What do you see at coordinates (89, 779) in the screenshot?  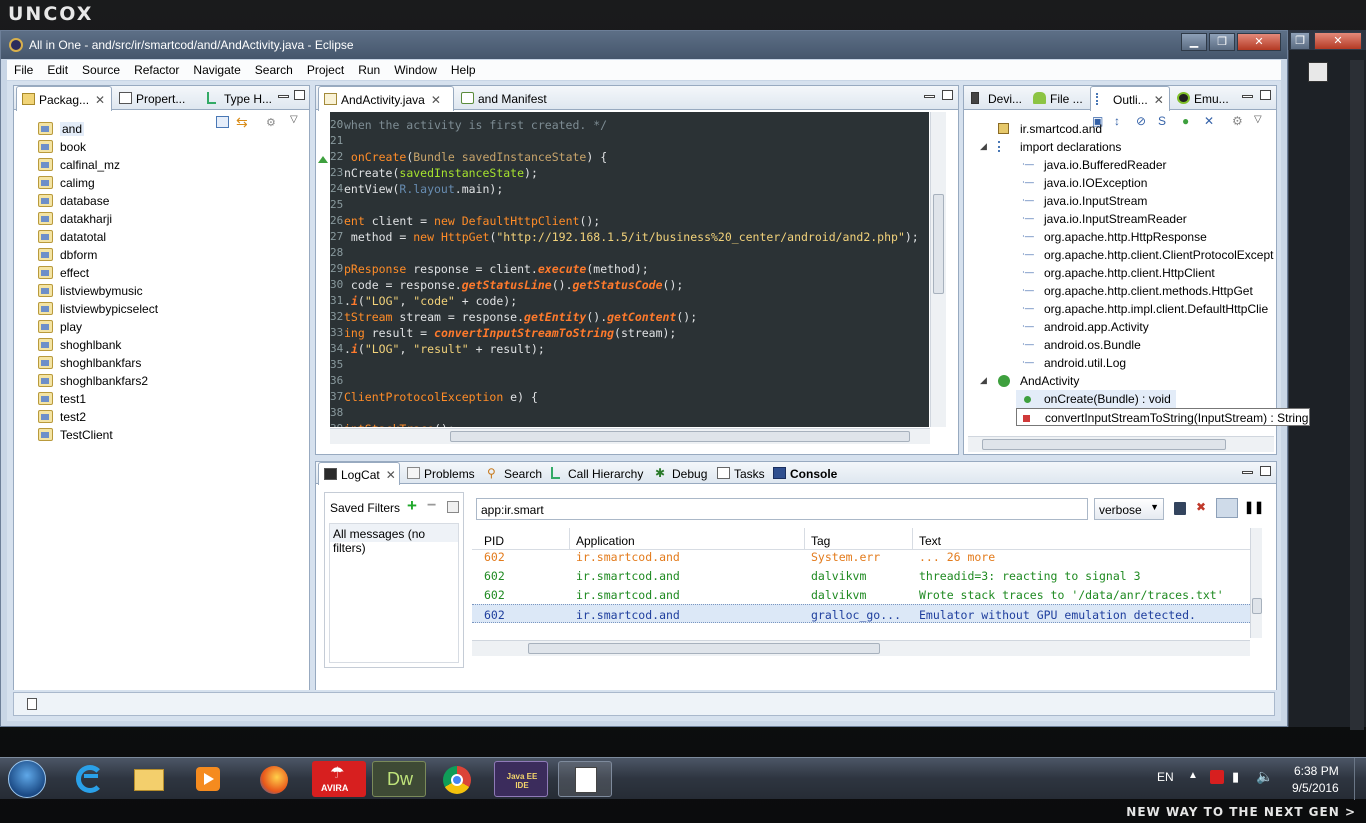 I see `ie-icon` at bounding box center [89, 779].